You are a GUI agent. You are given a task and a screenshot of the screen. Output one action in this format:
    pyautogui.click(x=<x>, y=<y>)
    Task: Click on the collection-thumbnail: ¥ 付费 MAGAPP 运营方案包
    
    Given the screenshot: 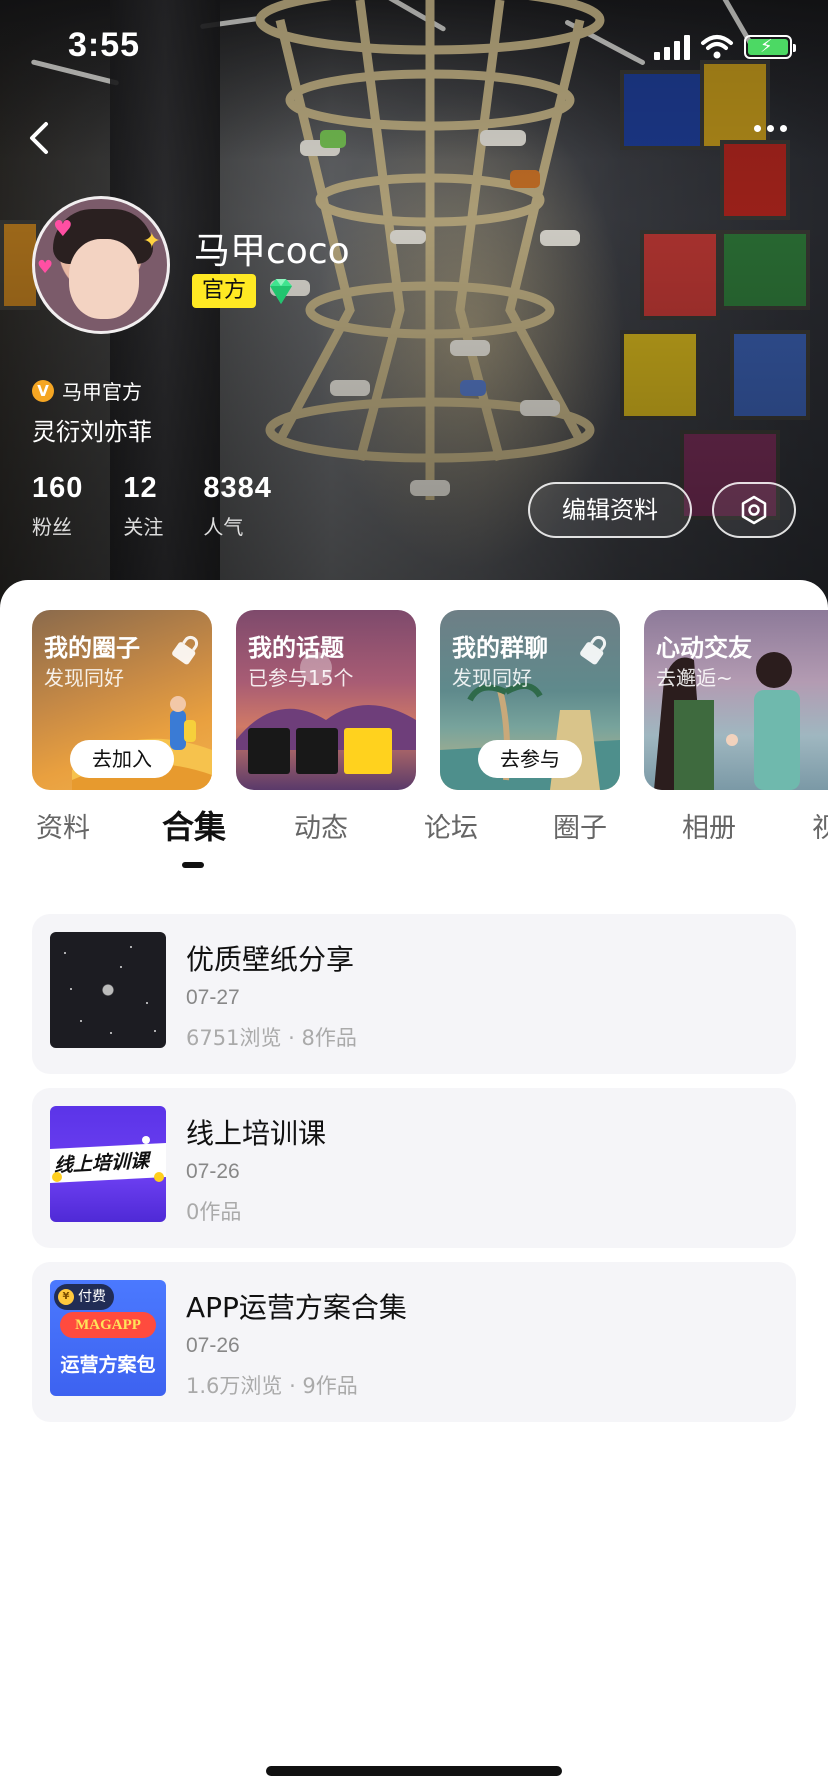 What is the action you would take?
    pyautogui.click(x=108, y=1338)
    